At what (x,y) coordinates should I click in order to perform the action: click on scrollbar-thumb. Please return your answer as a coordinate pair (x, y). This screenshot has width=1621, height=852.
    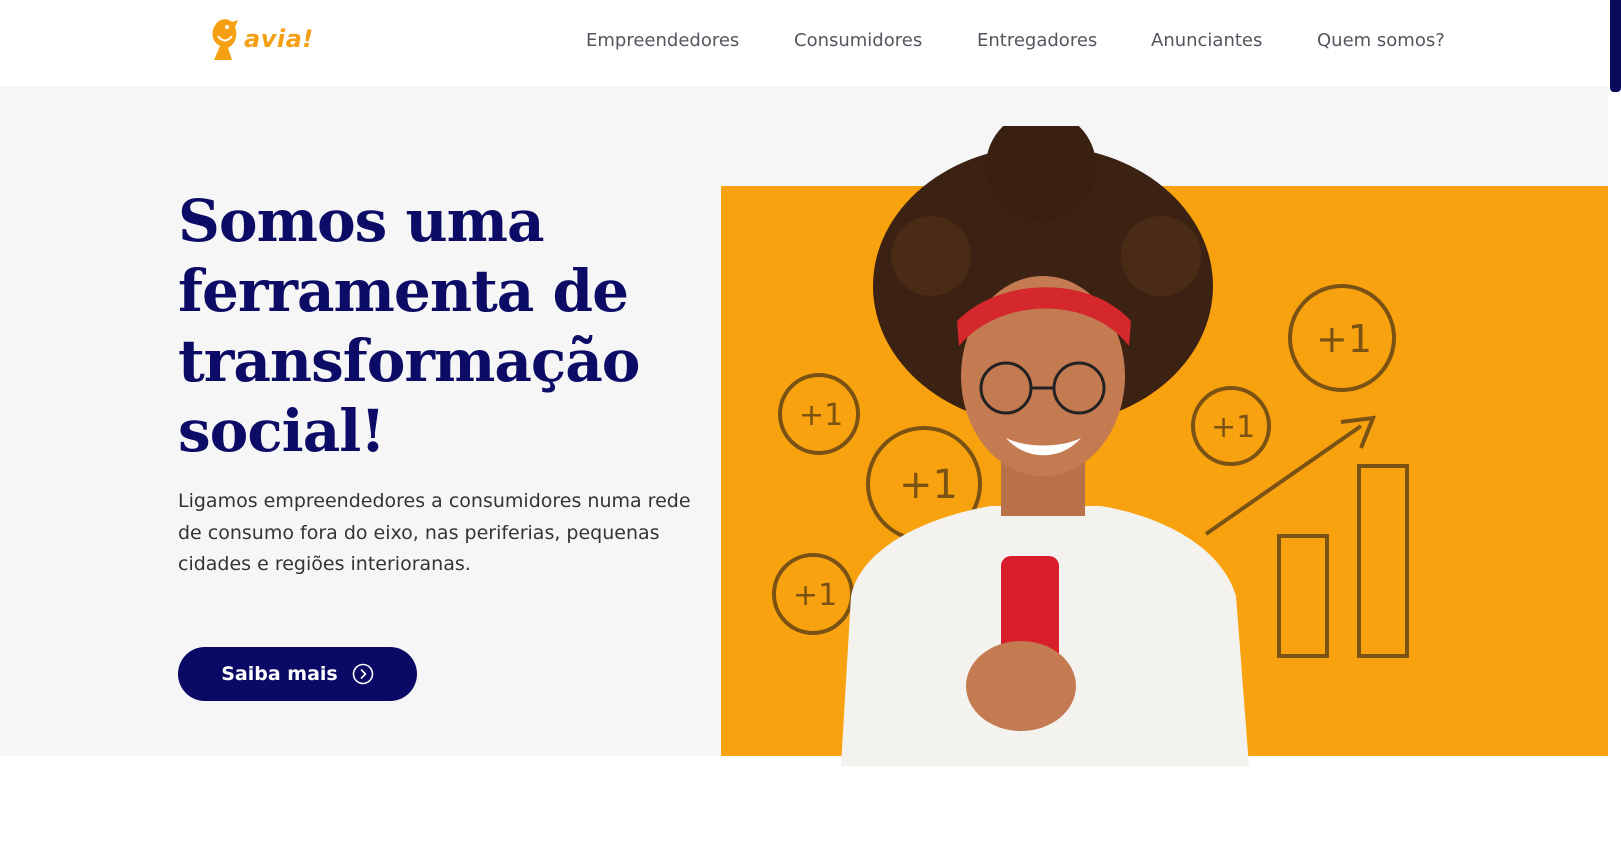
    Looking at the image, I should click on (1615, 46).